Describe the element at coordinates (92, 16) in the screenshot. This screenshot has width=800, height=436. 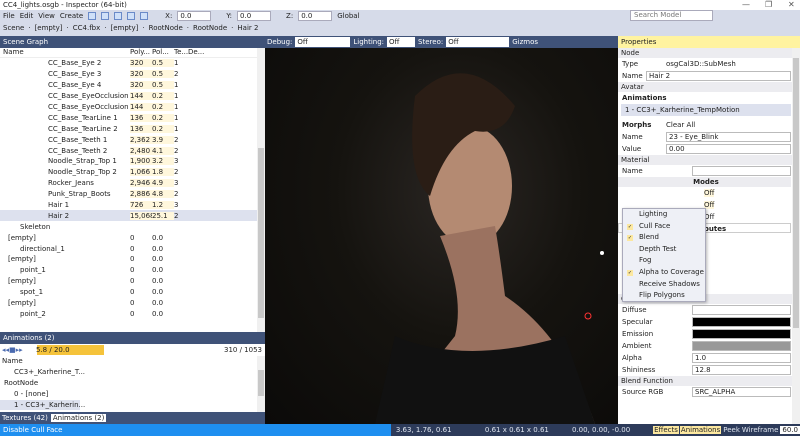
I see `select-tool-icon` at that location.